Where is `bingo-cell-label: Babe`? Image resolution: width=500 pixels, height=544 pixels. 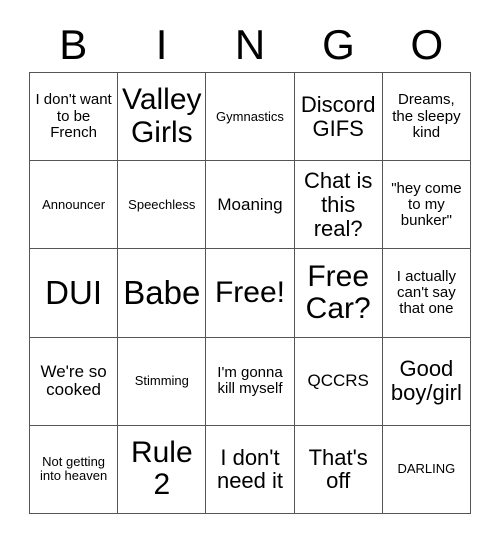 bingo-cell-label: Babe is located at coordinates (162, 293).